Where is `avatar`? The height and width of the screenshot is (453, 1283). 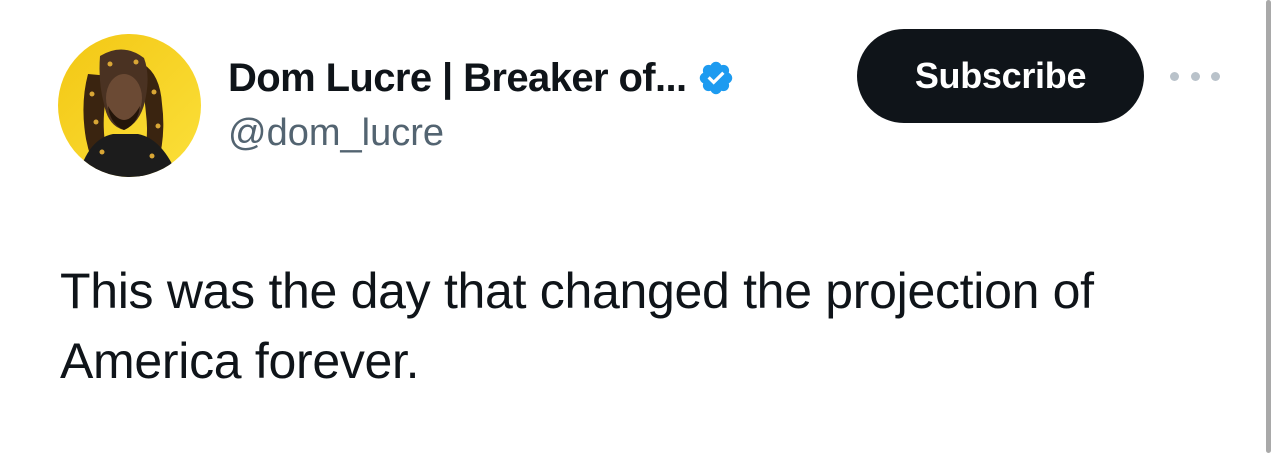 avatar is located at coordinates (129, 105).